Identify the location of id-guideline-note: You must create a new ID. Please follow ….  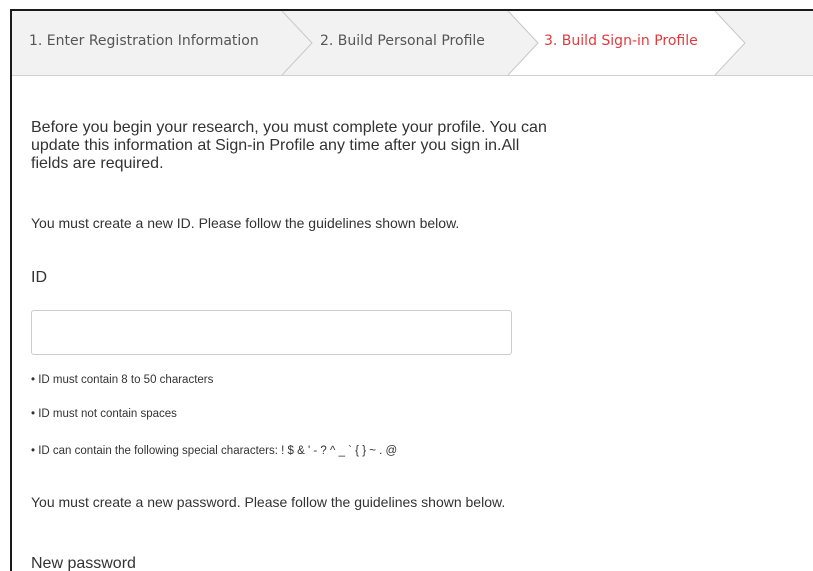
(245, 223).